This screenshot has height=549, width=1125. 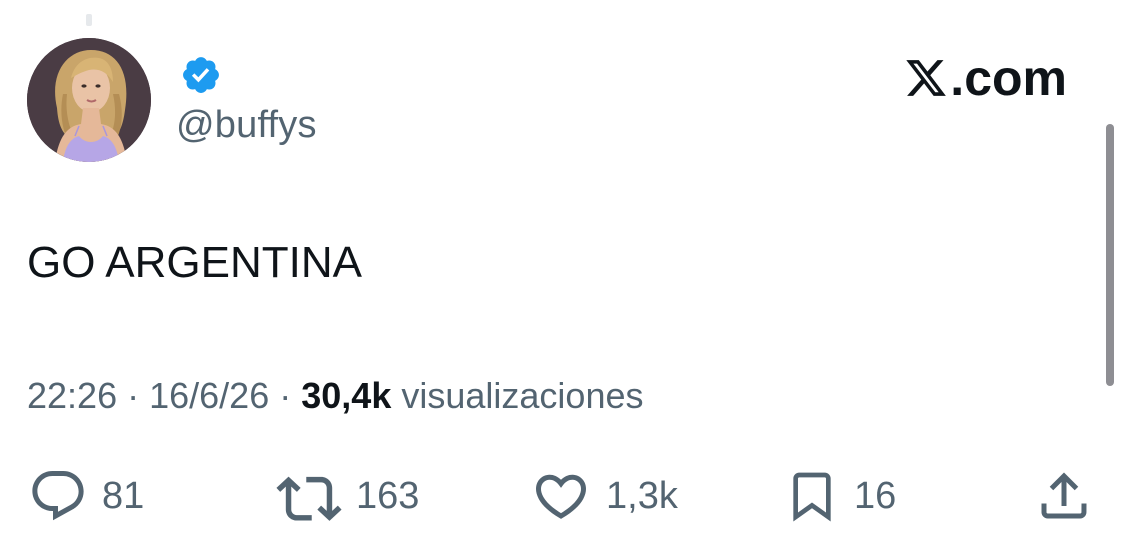 I want to click on tweet-time: 22:26, so click(x=72, y=395).